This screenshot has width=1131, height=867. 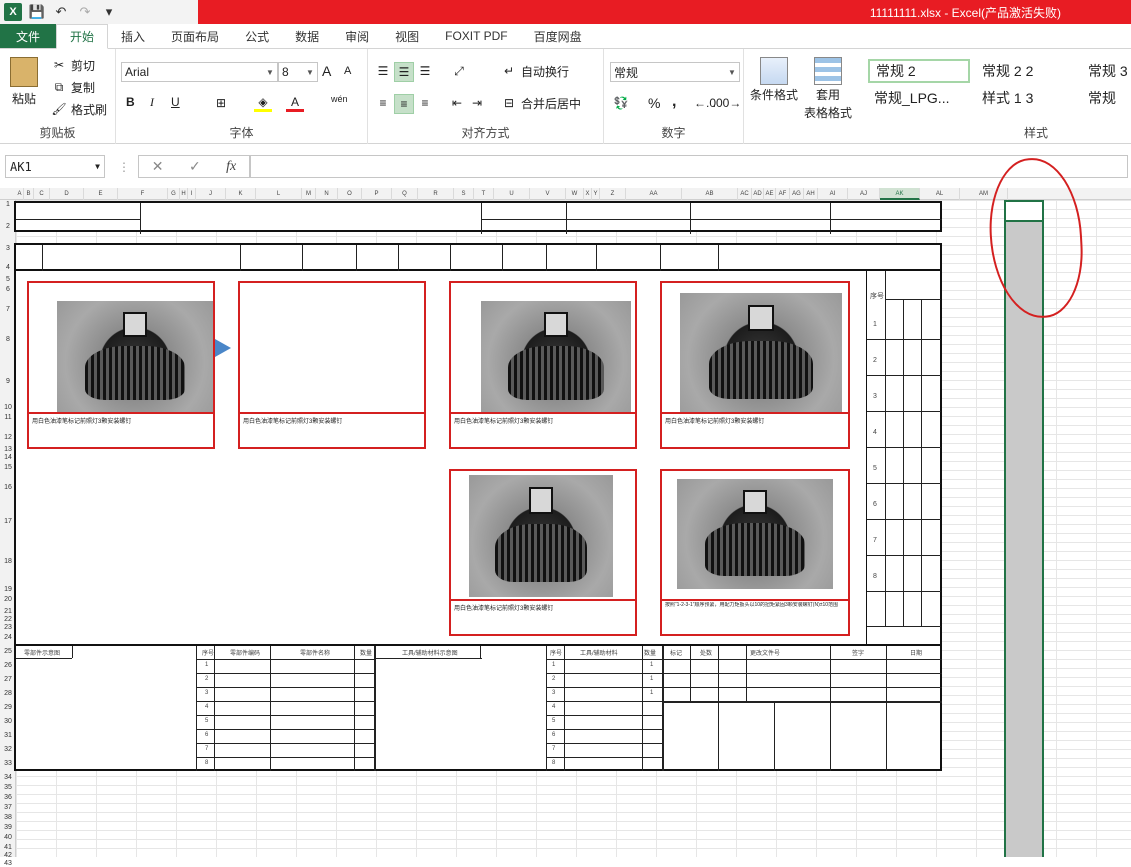 I want to click on conditional-format-button: 条件格式, so click(x=774, y=80).